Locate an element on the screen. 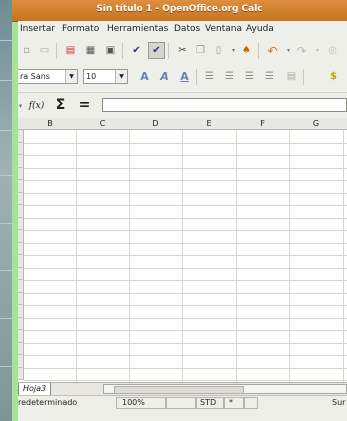  horizontal-scrollbar is located at coordinates (225, 389).